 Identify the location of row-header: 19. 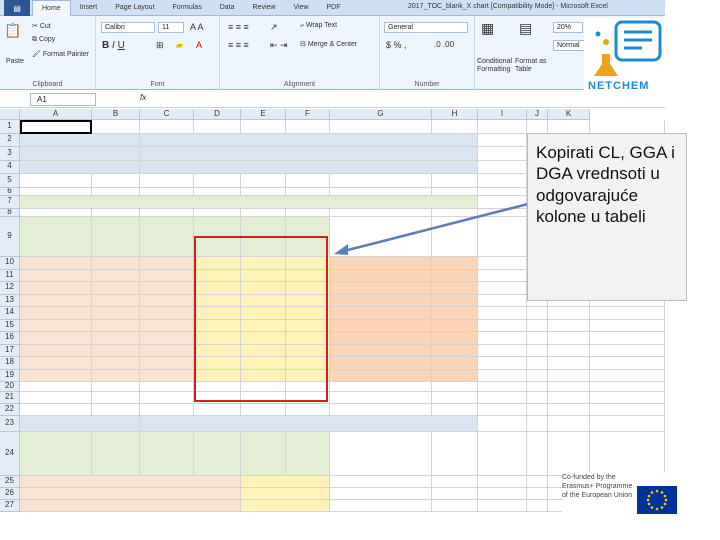
(10, 375).